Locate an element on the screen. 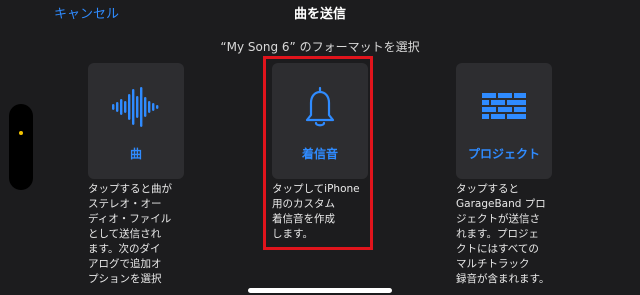 This screenshot has width=640, height=295. side-indicator-dot is located at coordinates (21, 133).